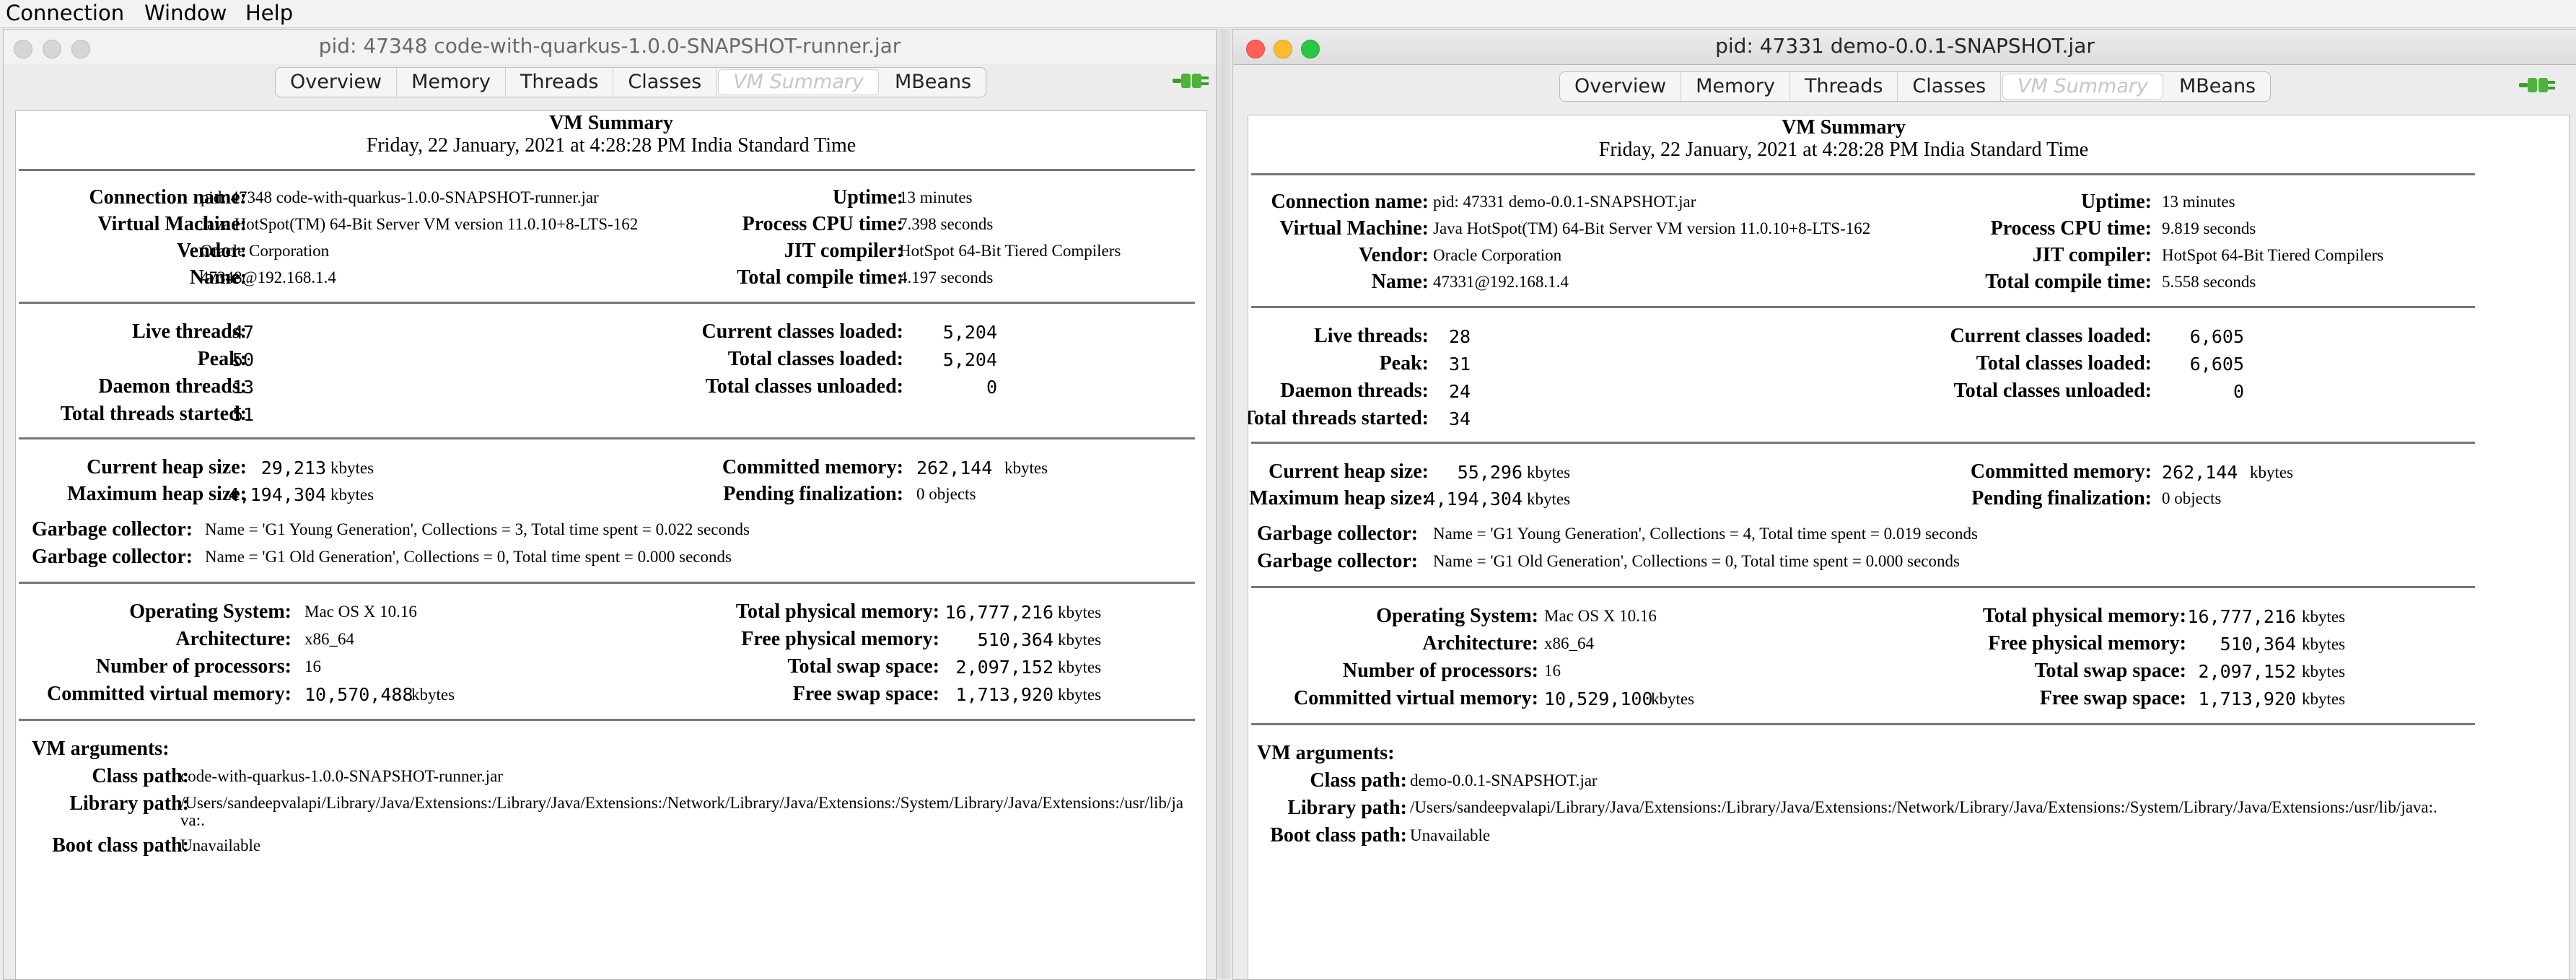 The width and height of the screenshot is (2576, 980). I want to click on window-splitter, so click(1224, 504).